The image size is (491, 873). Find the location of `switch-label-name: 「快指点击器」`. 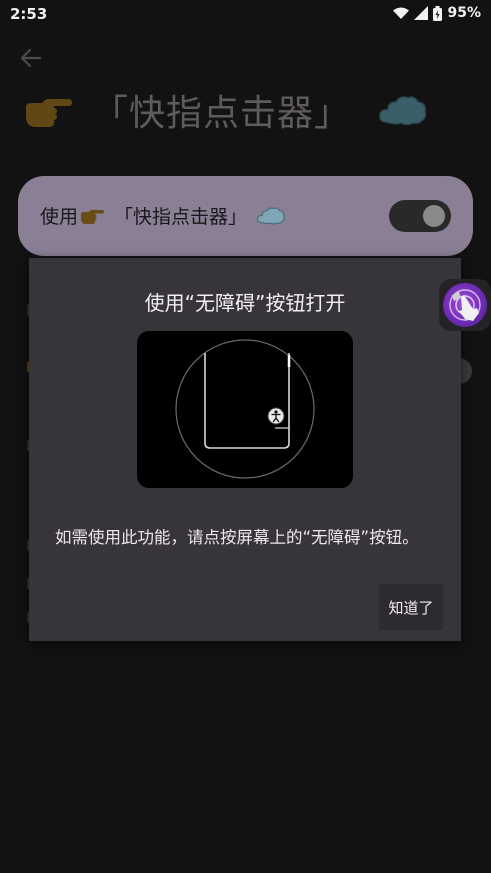

switch-label-name: 「快指点击器」 is located at coordinates (181, 217).